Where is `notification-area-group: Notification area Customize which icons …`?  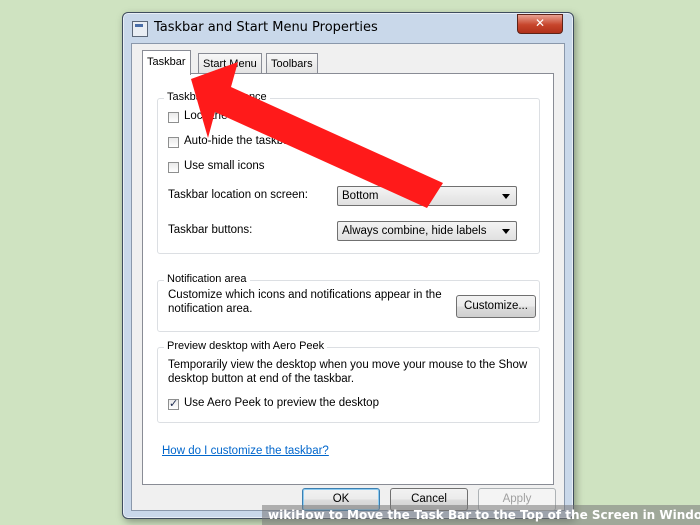 notification-area-group: Notification area Customize which icons … is located at coordinates (348, 302).